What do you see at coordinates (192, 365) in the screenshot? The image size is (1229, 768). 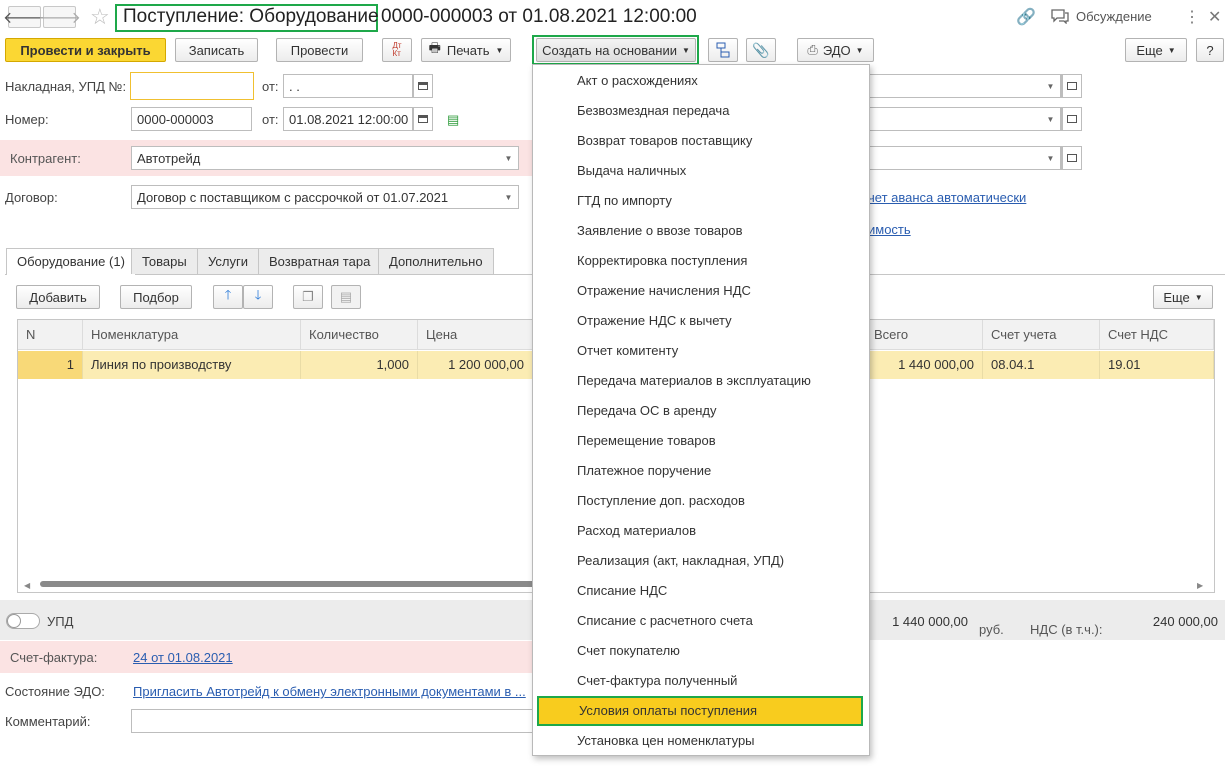 I see `cell-item: Линия по производству` at bounding box center [192, 365].